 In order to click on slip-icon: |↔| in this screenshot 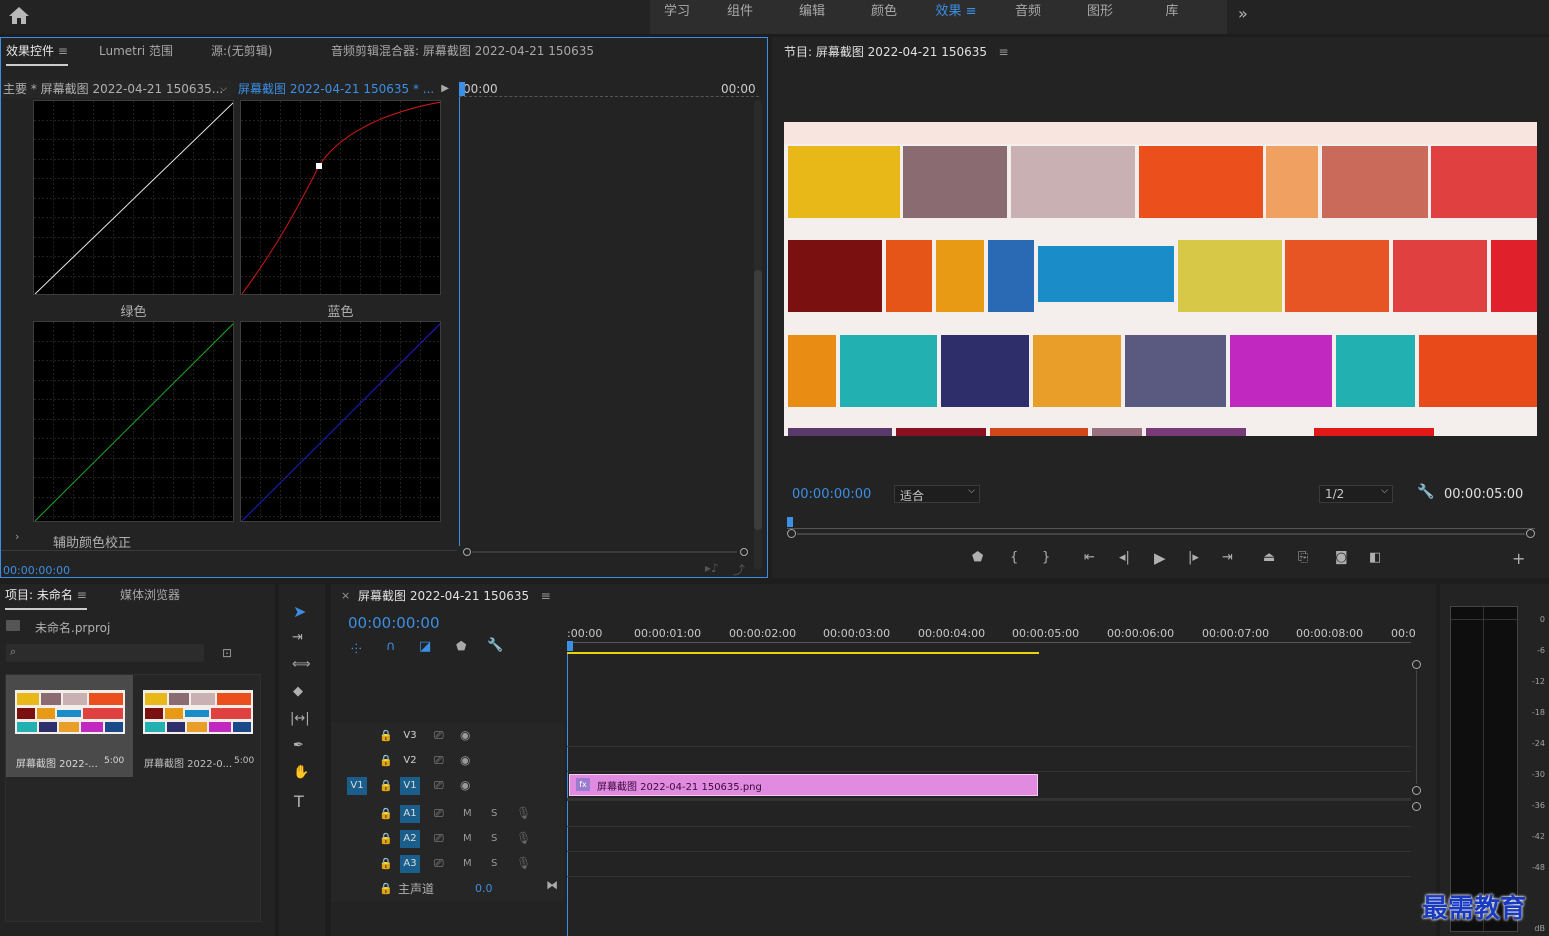, I will do `click(300, 718)`.